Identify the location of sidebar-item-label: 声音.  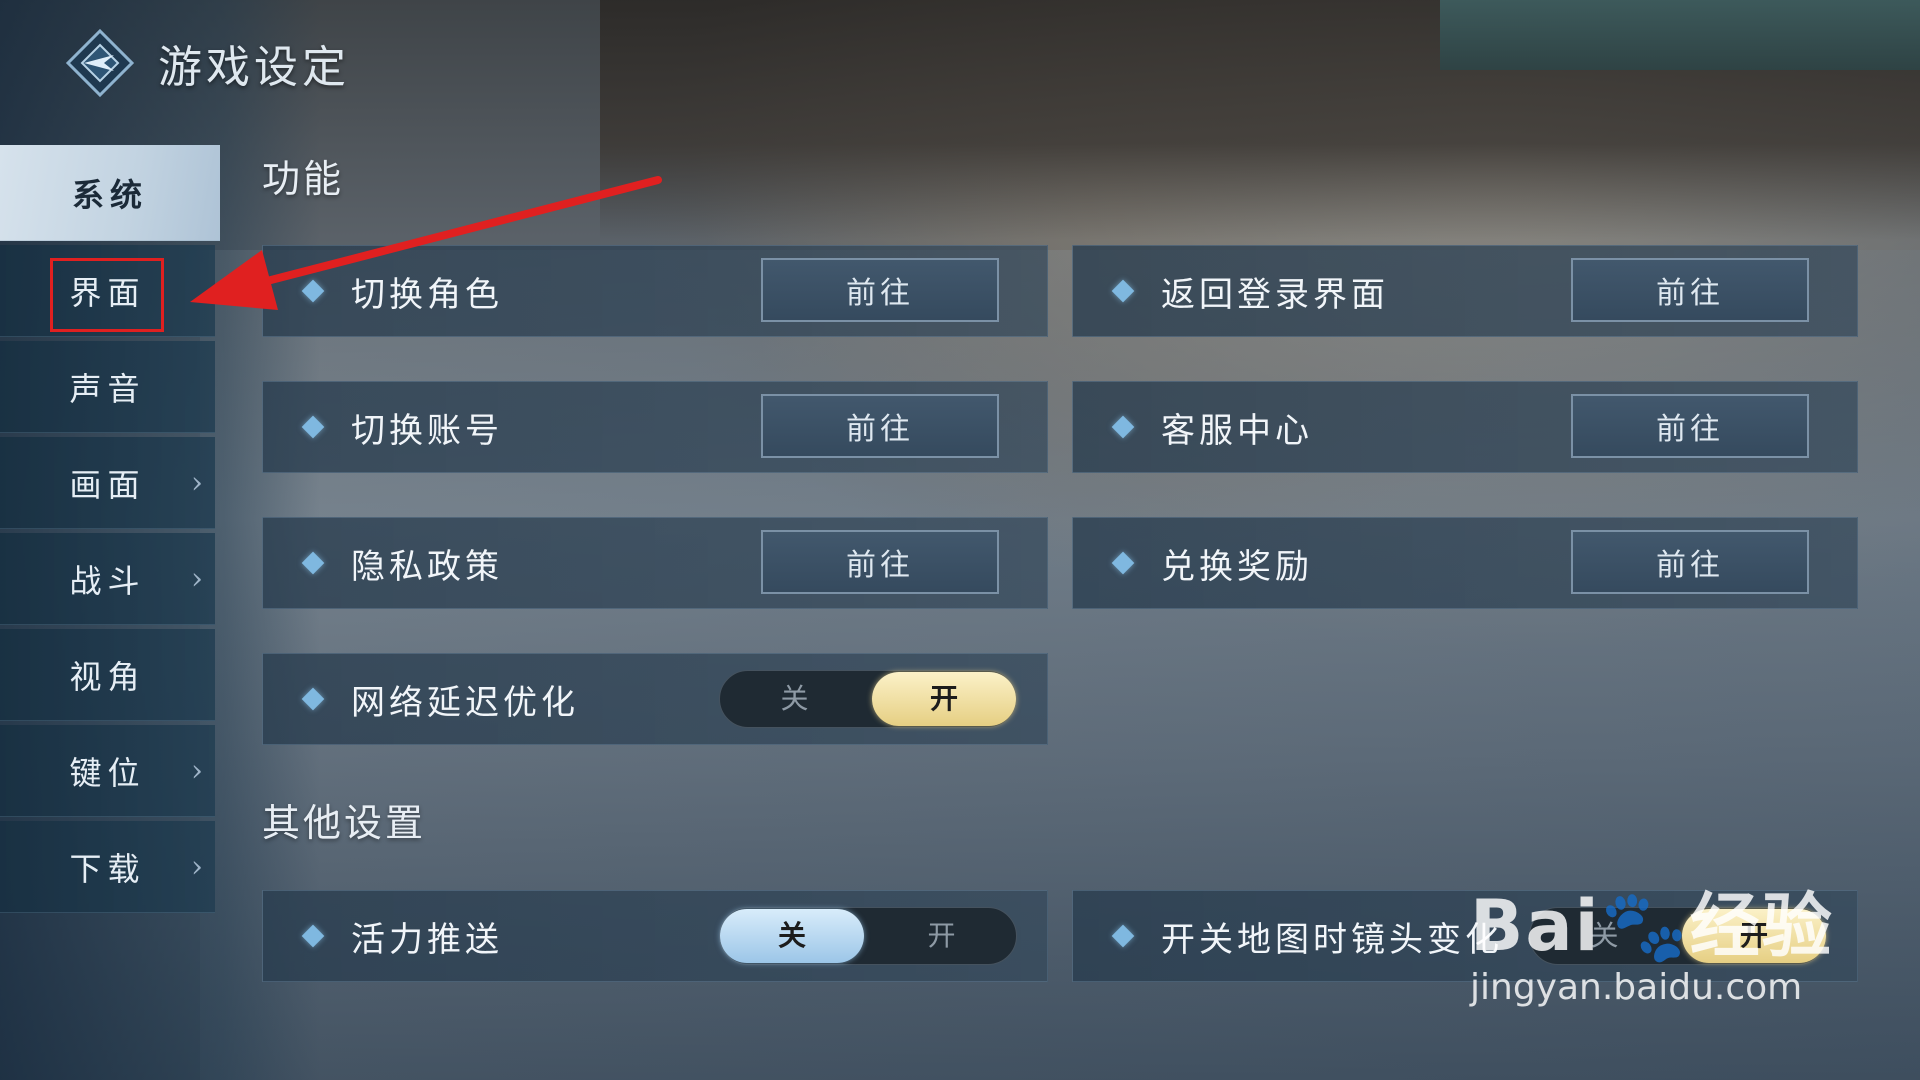
(107, 388).